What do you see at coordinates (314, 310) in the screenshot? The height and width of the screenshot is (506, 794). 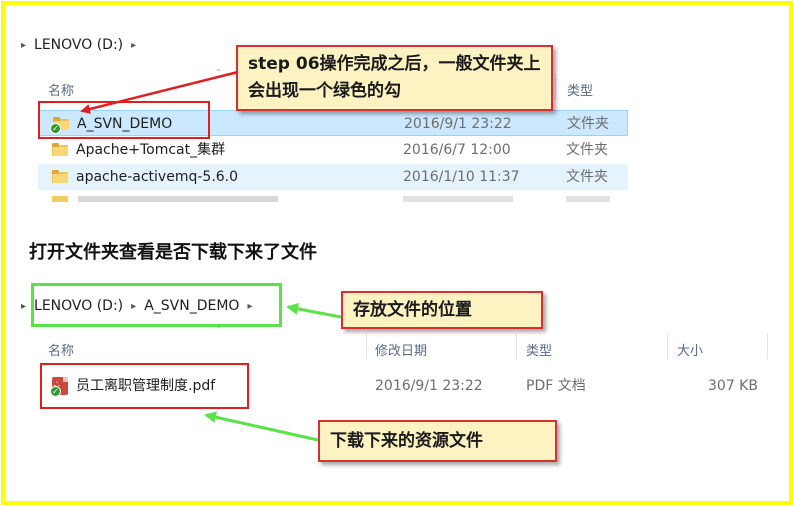 I see `green-arrow-breadcrumb` at bounding box center [314, 310].